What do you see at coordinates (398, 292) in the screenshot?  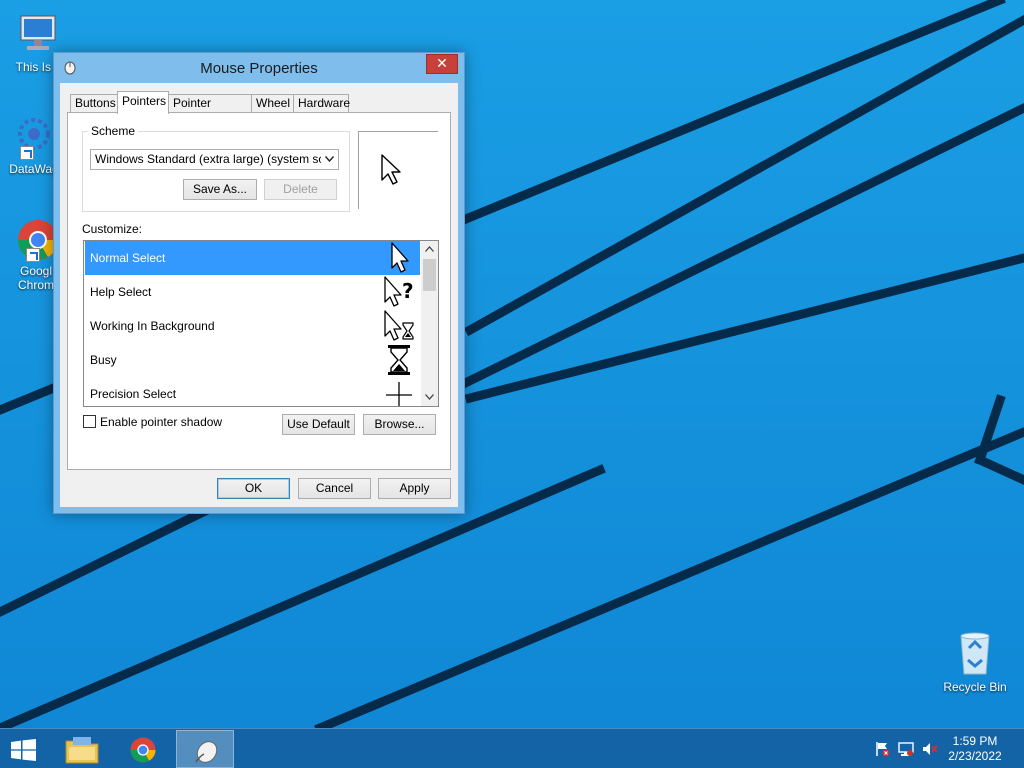 I see `help-cursor-icon: ?` at bounding box center [398, 292].